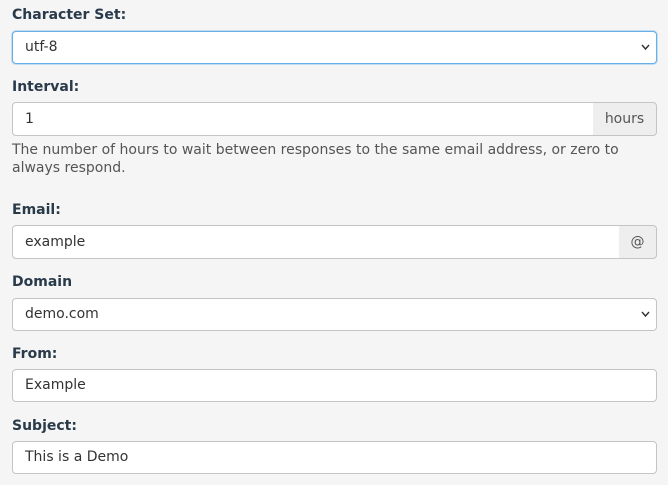 The height and width of the screenshot is (485, 668). What do you see at coordinates (334, 385) in the screenshot?
I see `from-input: Example` at bounding box center [334, 385].